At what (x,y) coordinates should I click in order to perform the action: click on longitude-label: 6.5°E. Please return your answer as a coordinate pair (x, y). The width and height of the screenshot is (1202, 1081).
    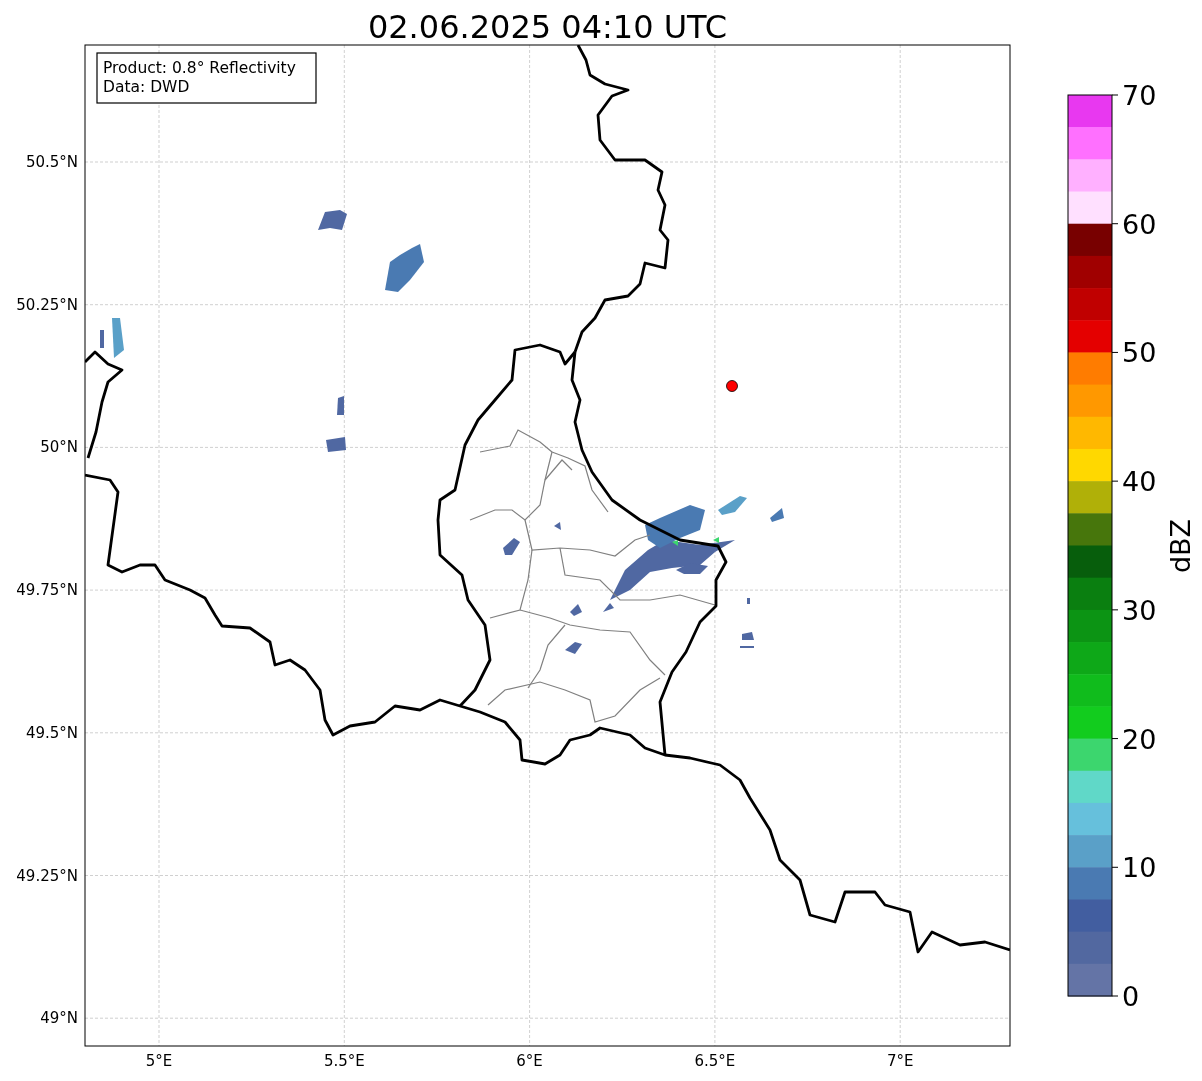
    Looking at the image, I should click on (715, 1061).